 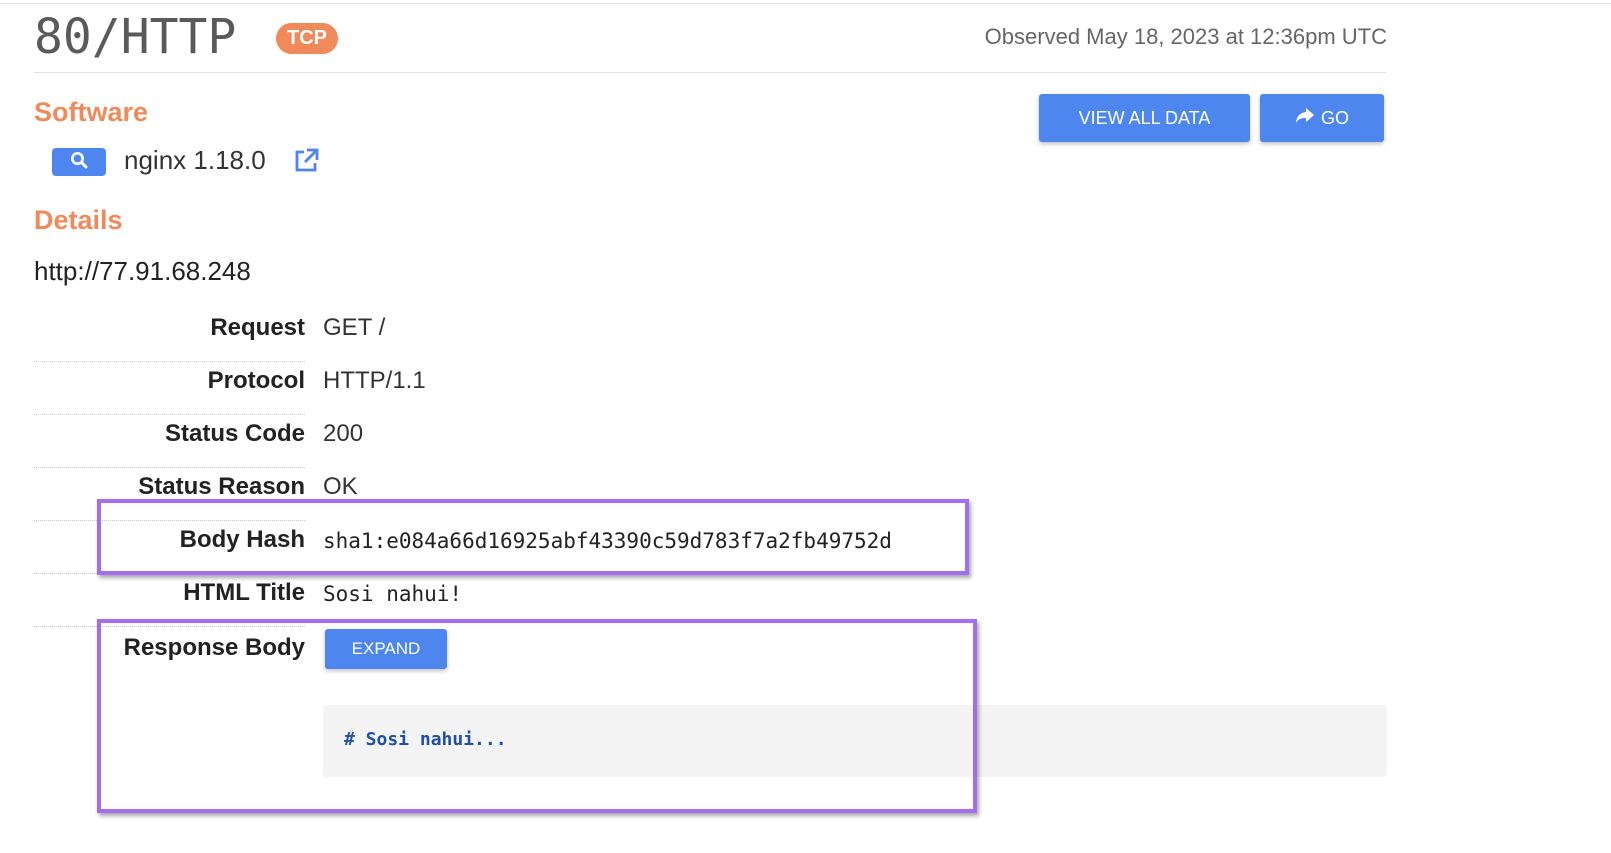 I want to click on top-divider, so click(x=805, y=3).